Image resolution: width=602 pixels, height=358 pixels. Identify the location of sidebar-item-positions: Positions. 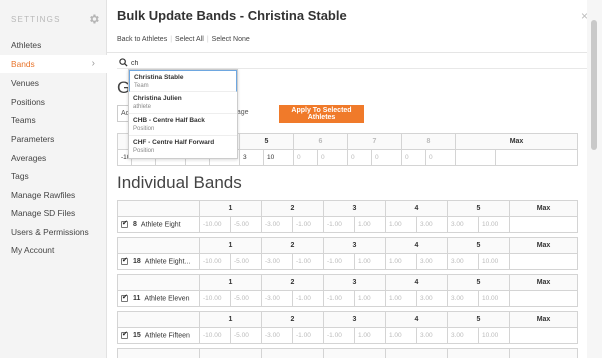
(53, 102).